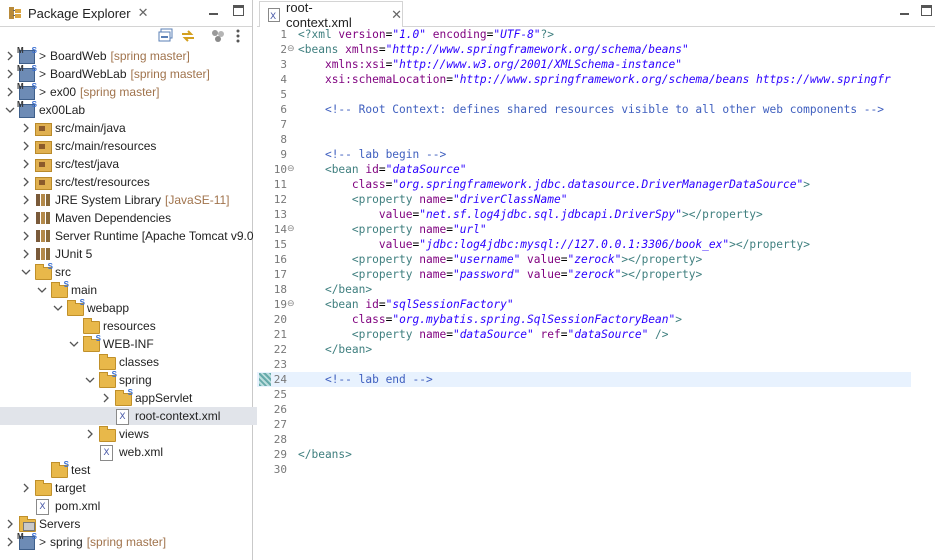 Image resolution: width=935 pixels, height=560 pixels. Describe the element at coordinates (355, 64) in the screenshot. I see `code-token: xmlns:xsi` at that location.